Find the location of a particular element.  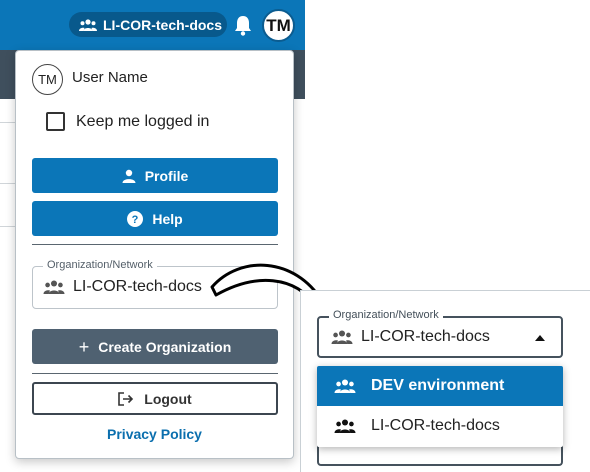

org-switcher-chip: LI-COR-tech-docs is located at coordinates (148, 24).